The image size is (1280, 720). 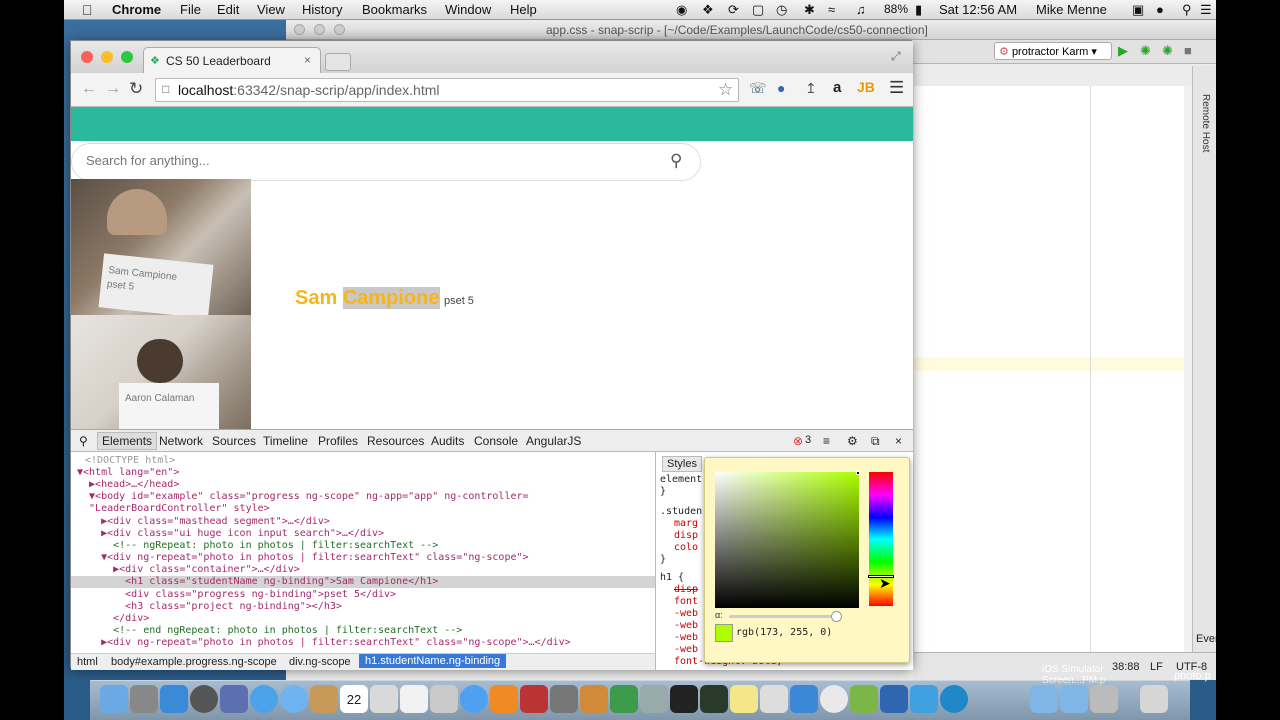 What do you see at coordinates (173, 509) in the screenshot?
I see `dom-node: "LeaderBoardController" style>` at bounding box center [173, 509].